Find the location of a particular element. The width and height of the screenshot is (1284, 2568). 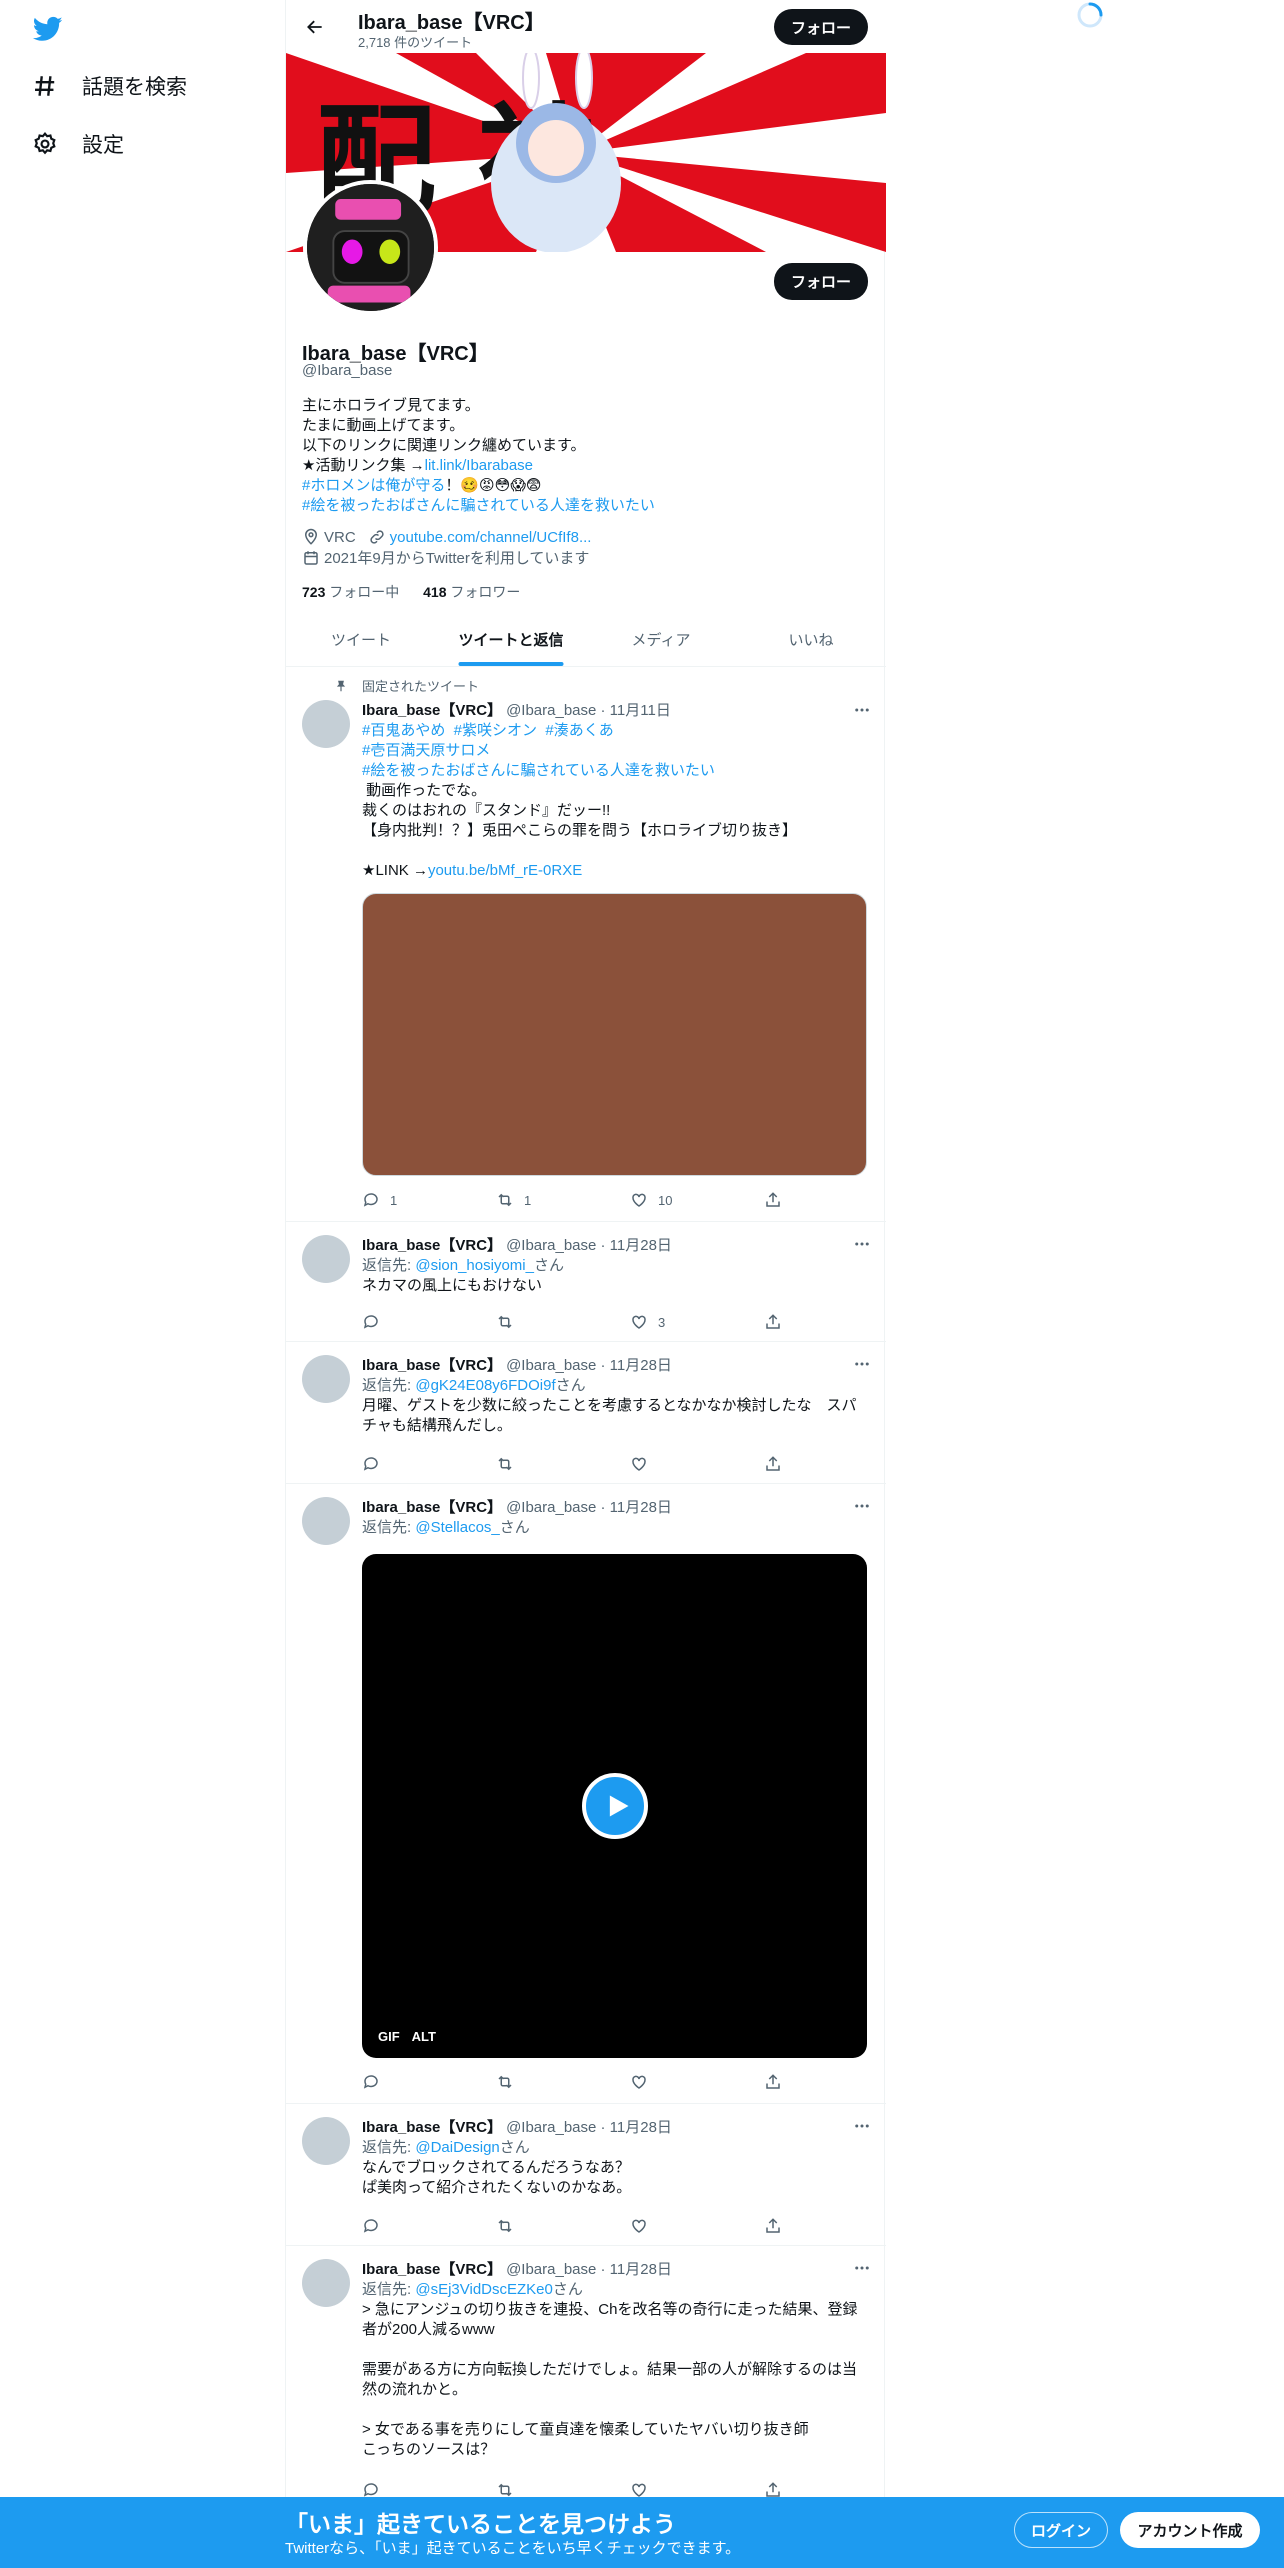

profile-tabs: ツイート ツイートと返信 メディア いいね is located at coordinates (586, 640).